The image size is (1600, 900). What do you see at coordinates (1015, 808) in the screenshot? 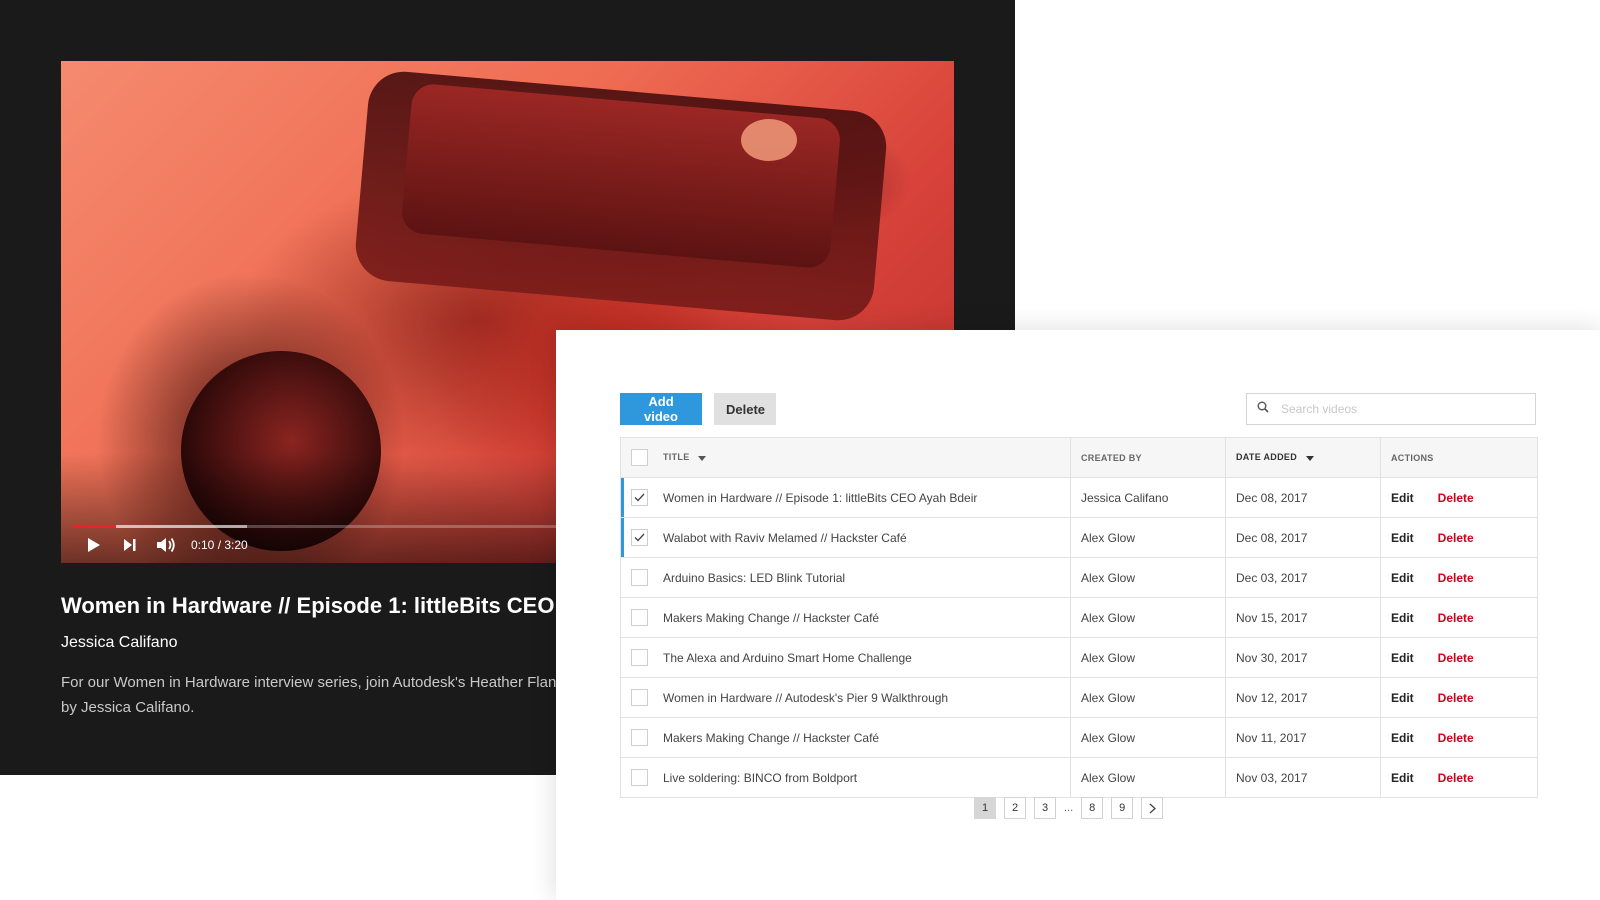
I see `page-button: 2` at bounding box center [1015, 808].